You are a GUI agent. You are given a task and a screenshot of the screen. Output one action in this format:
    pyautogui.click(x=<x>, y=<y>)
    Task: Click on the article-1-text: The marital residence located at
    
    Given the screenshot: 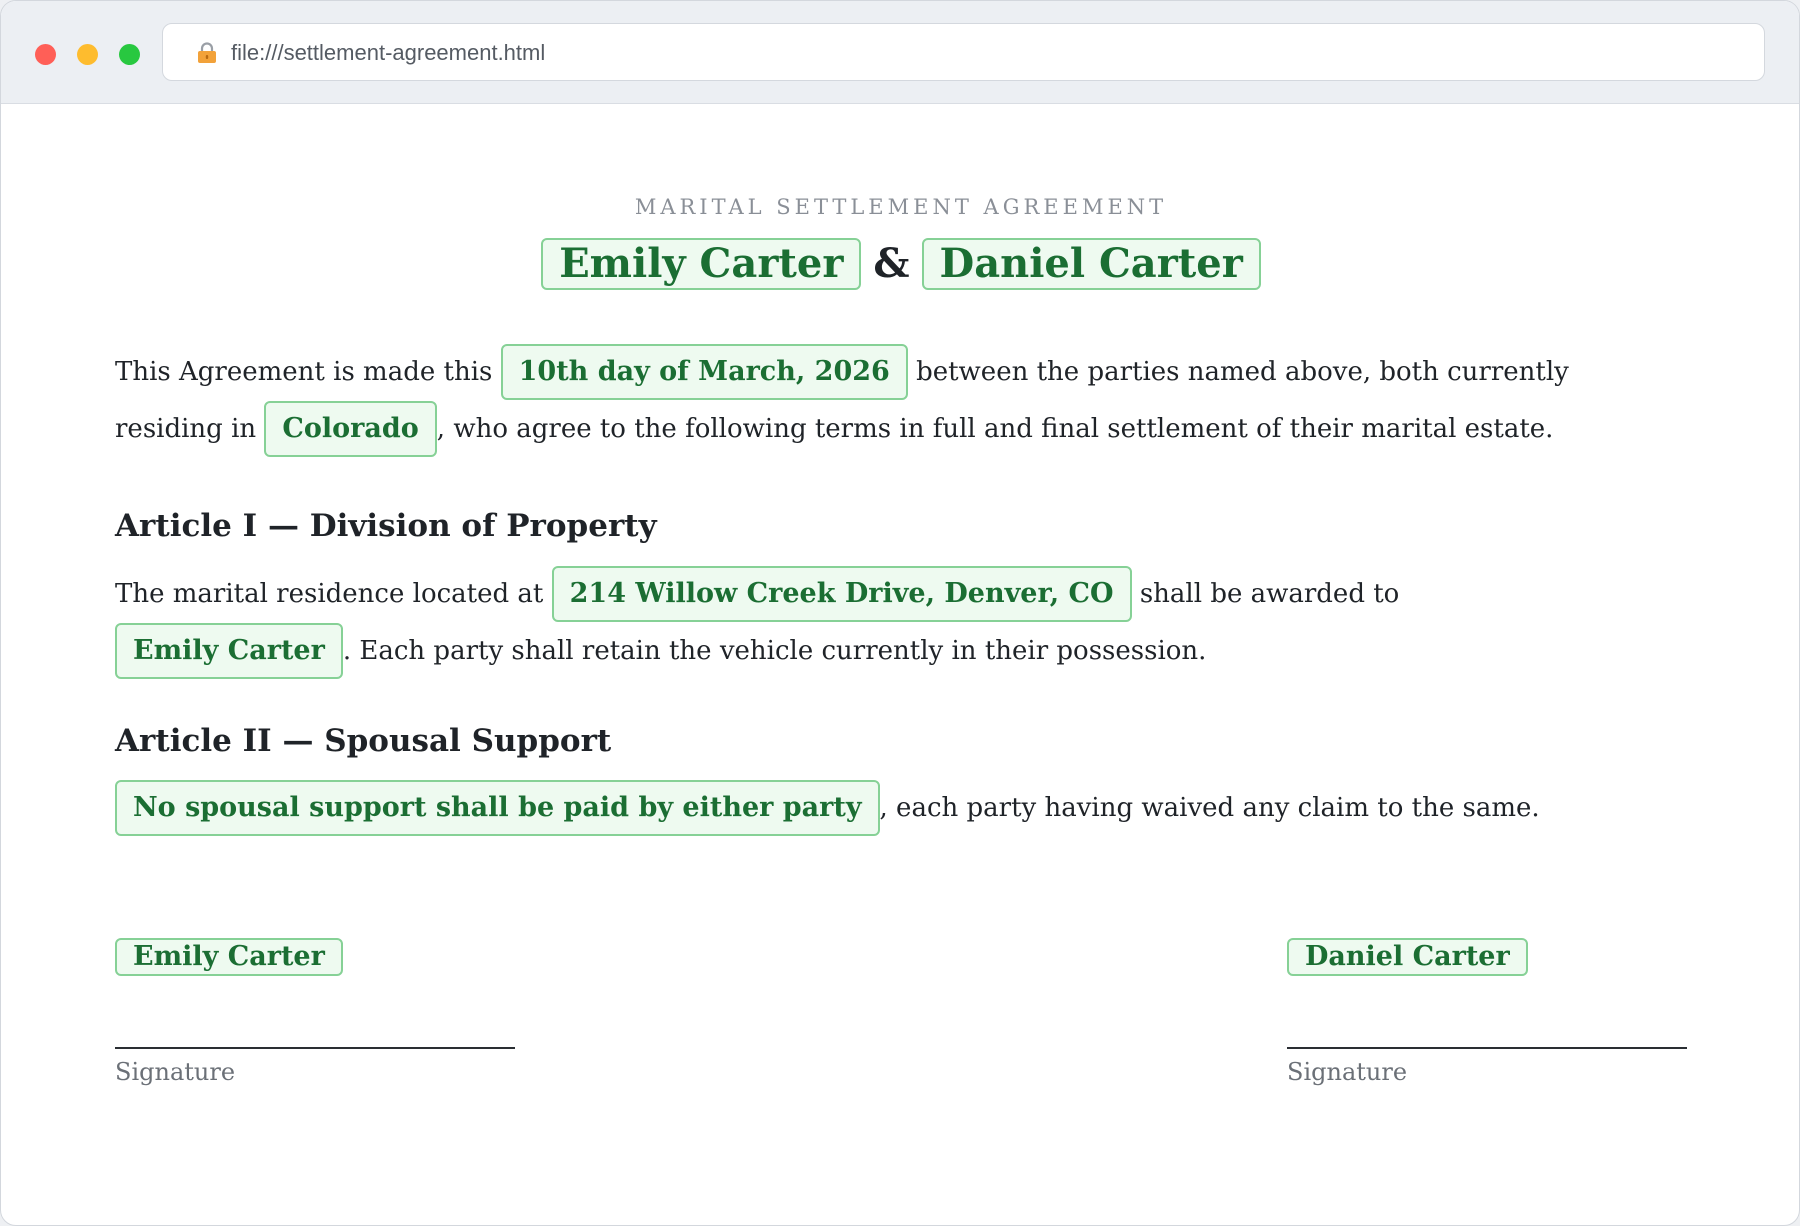 What is the action you would take?
    pyautogui.click(x=329, y=594)
    